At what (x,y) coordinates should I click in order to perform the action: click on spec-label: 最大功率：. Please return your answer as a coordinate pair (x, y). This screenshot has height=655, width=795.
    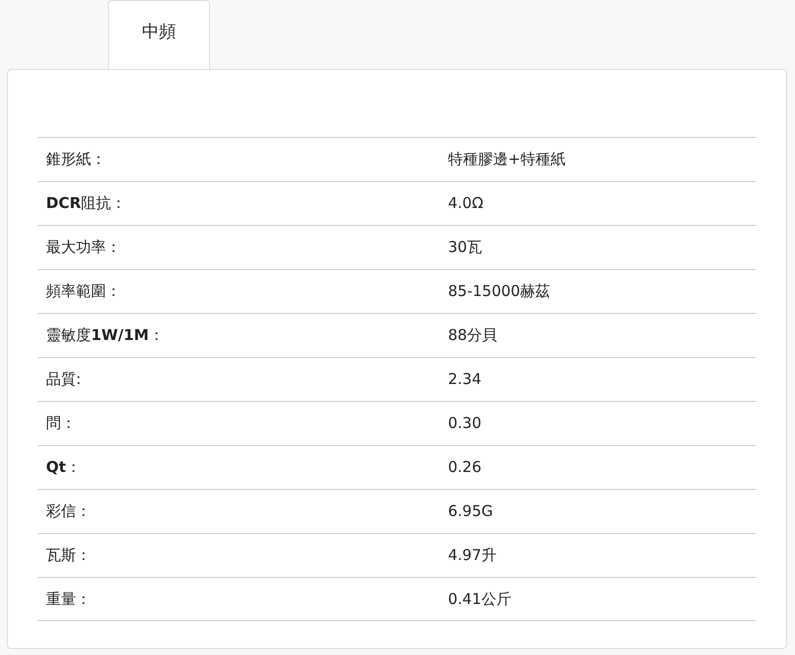
    Looking at the image, I should click on (83, 247).